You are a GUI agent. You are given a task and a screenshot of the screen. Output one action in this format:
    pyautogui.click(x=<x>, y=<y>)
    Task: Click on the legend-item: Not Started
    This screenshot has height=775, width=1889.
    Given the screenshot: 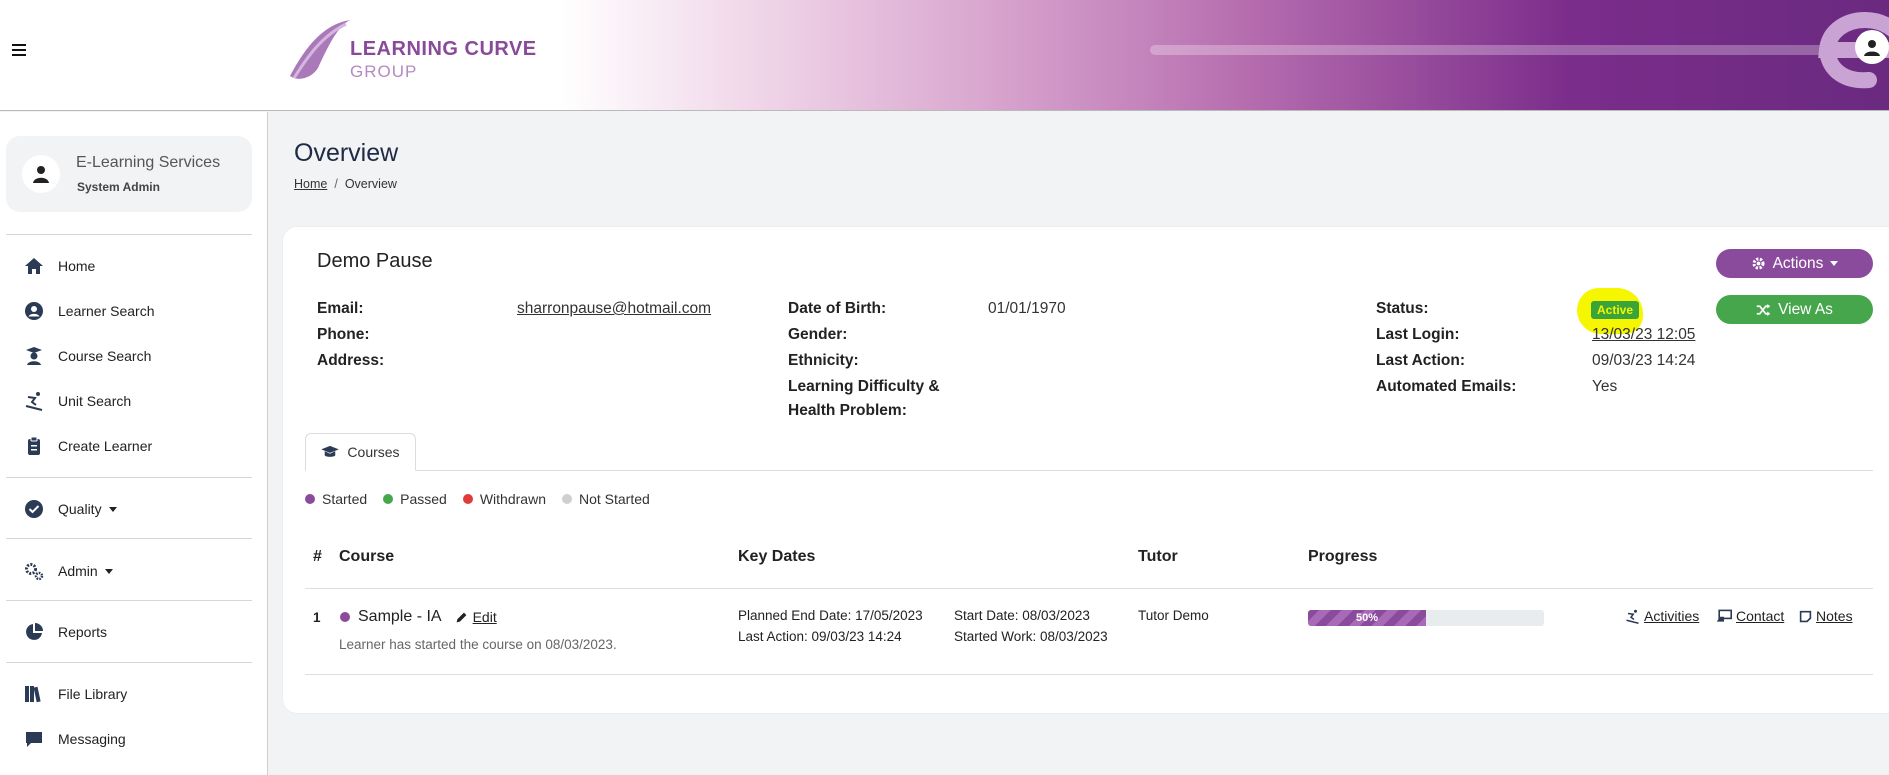 What is the action you would take?
    pyautogui.click(x=605, y=499)
    